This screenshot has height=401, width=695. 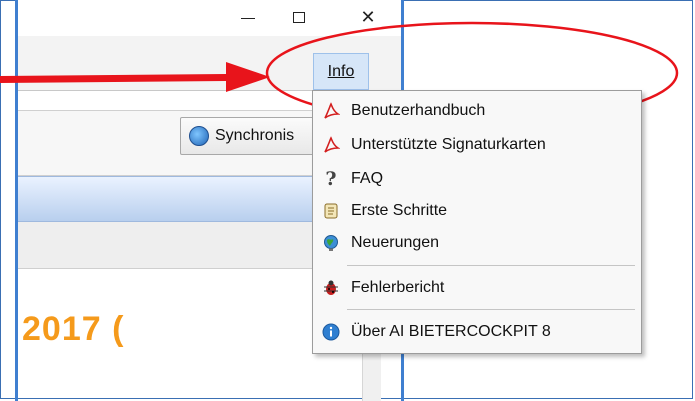 What do you see at coordinates (331, 179) in the screenshot?
I see `question-icon: ?` at bounding box center [331, 179].